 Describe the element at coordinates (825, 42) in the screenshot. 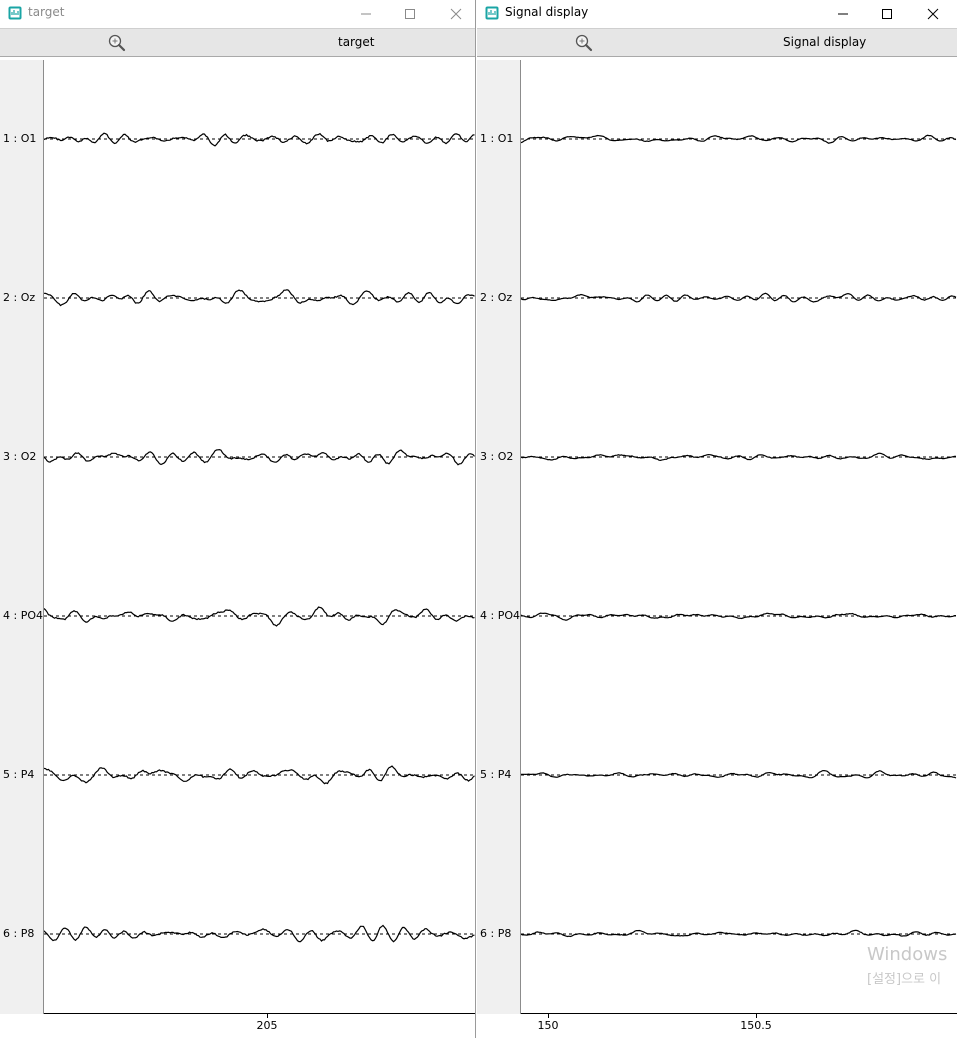

I see `toolbar-title: Signal display` at that location.